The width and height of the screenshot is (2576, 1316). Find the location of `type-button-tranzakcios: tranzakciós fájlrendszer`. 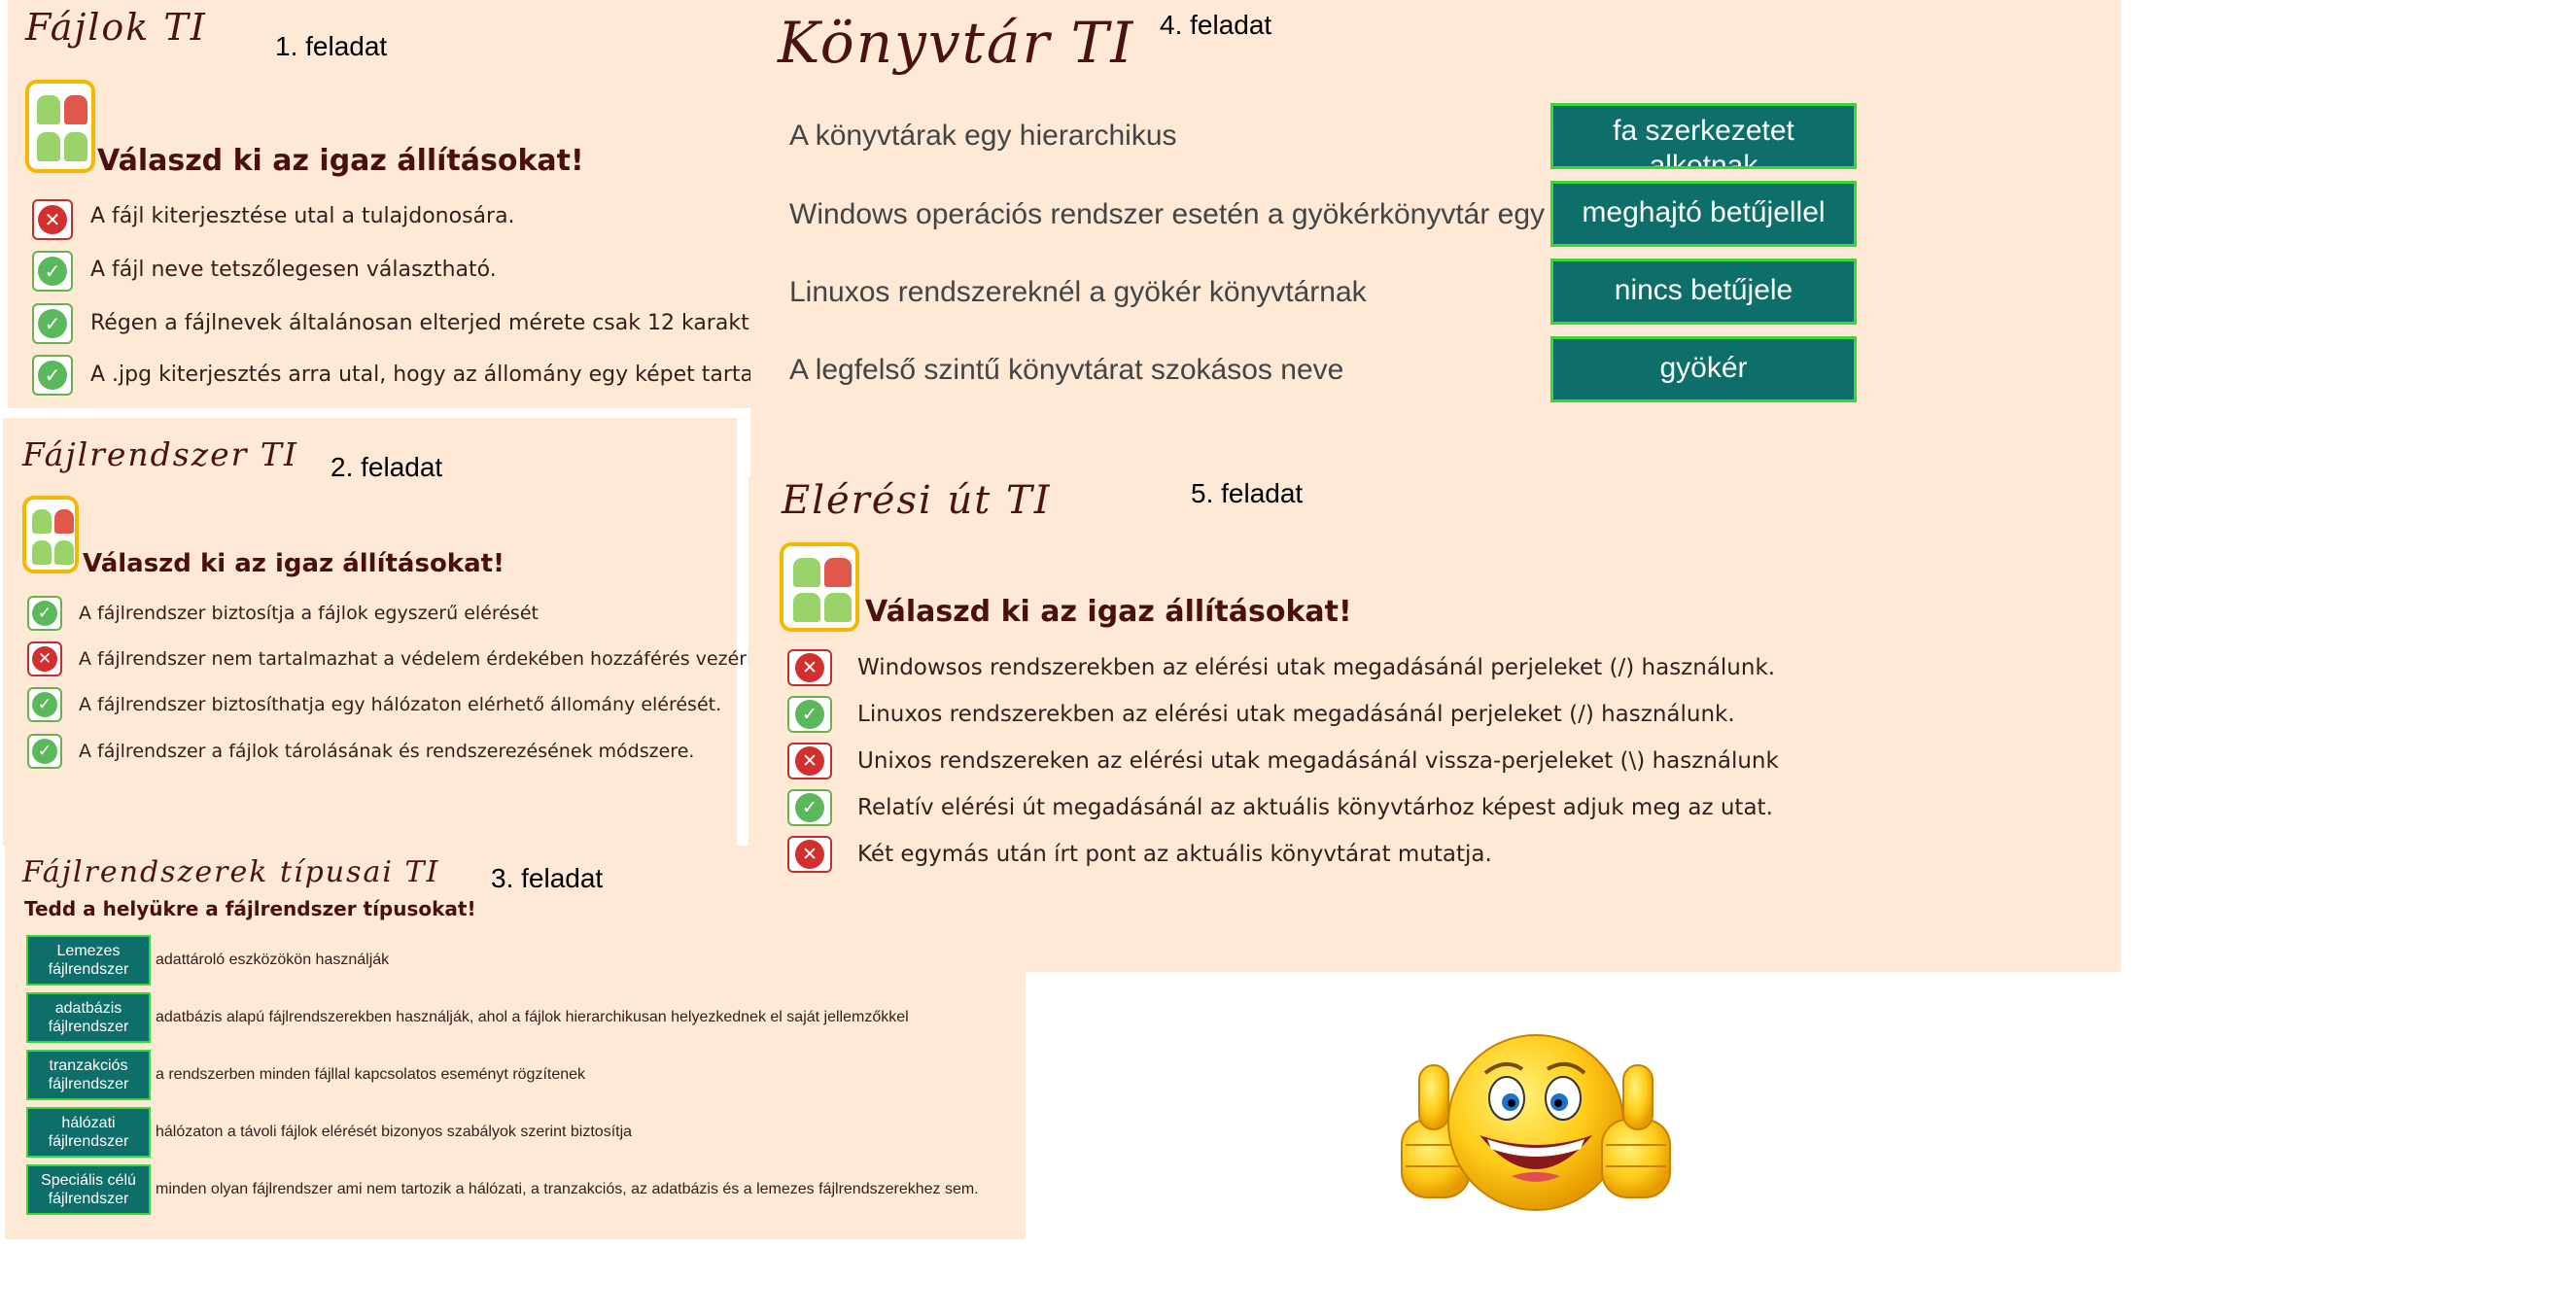

type-button-tranzakcios: tranzakciós fájlrendszer is located at coordinates (89, 1075).